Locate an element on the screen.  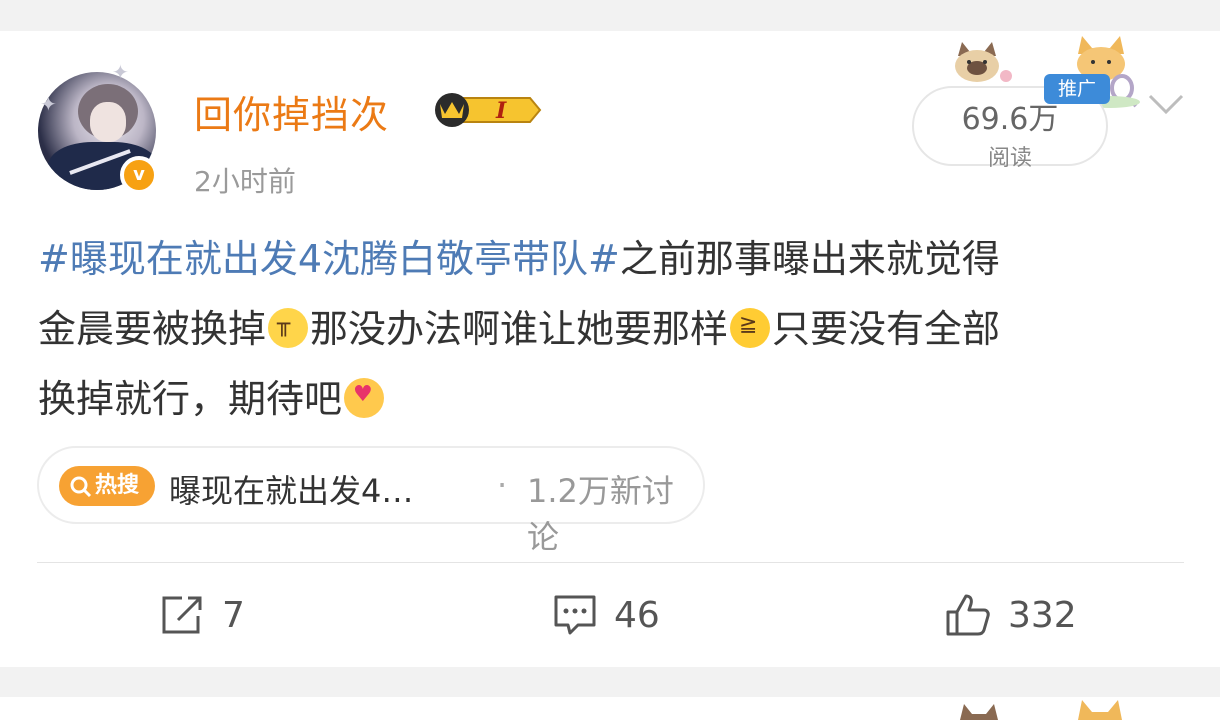
post-text-segment: 金晨要被换掉 is located at coordinates (152, 329).